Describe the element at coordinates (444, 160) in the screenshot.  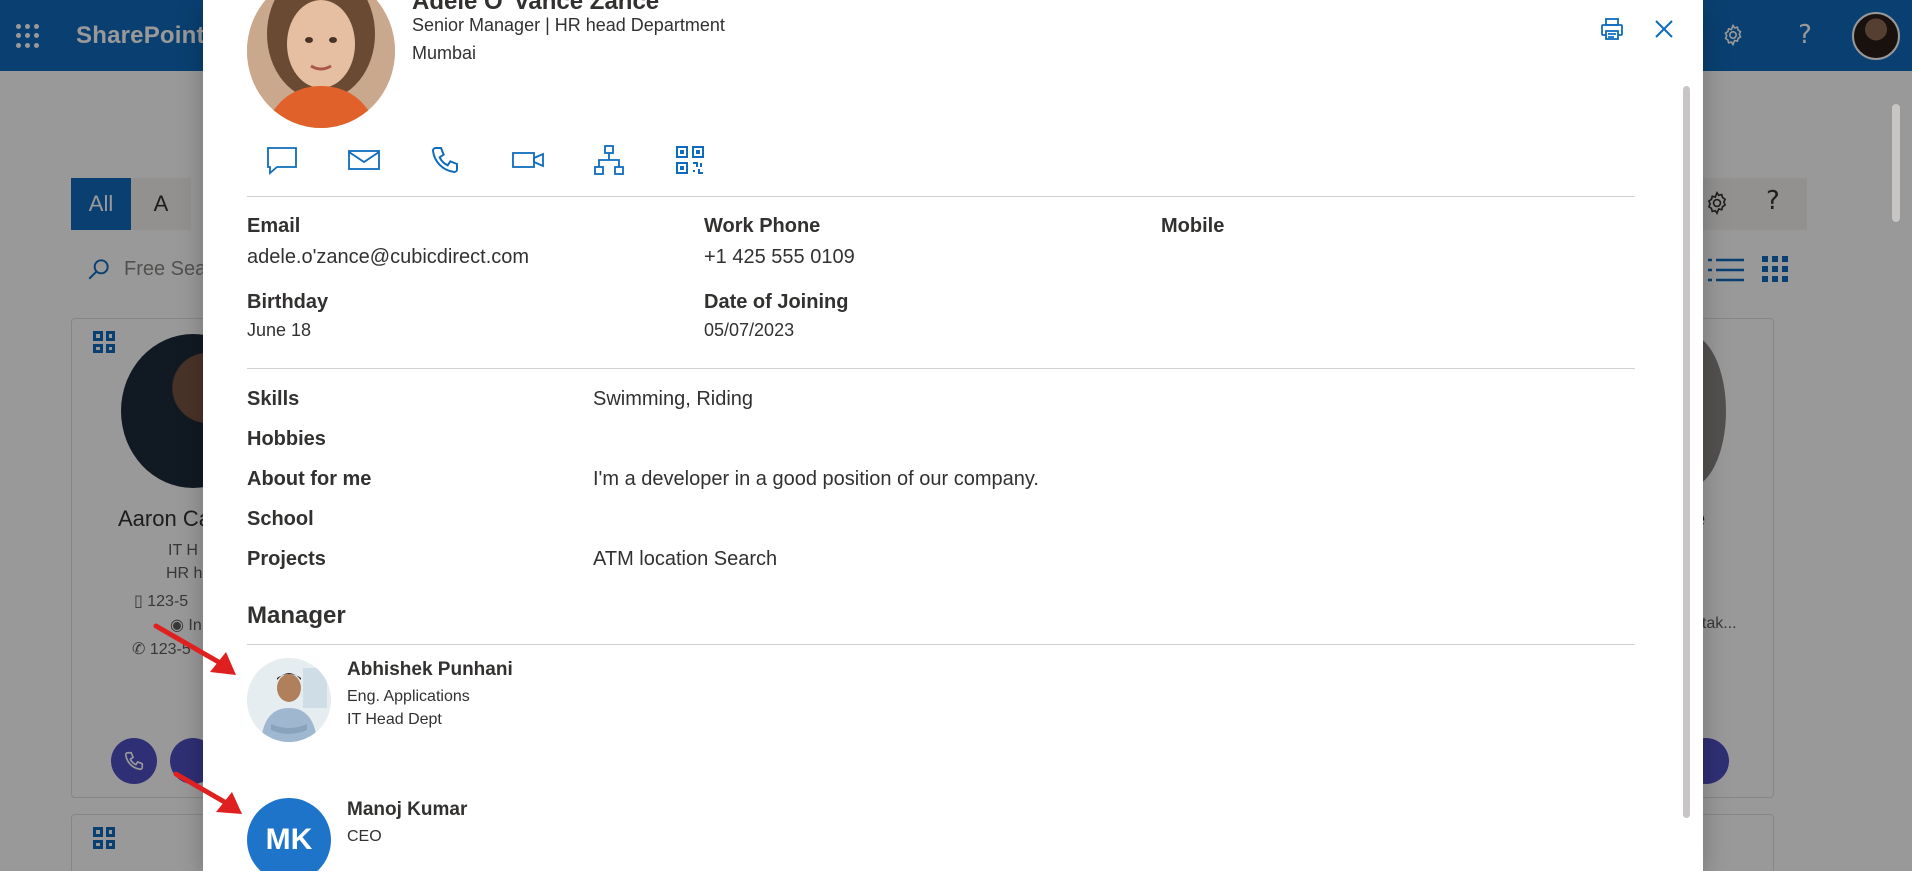
I see `phone-icon` at that location.